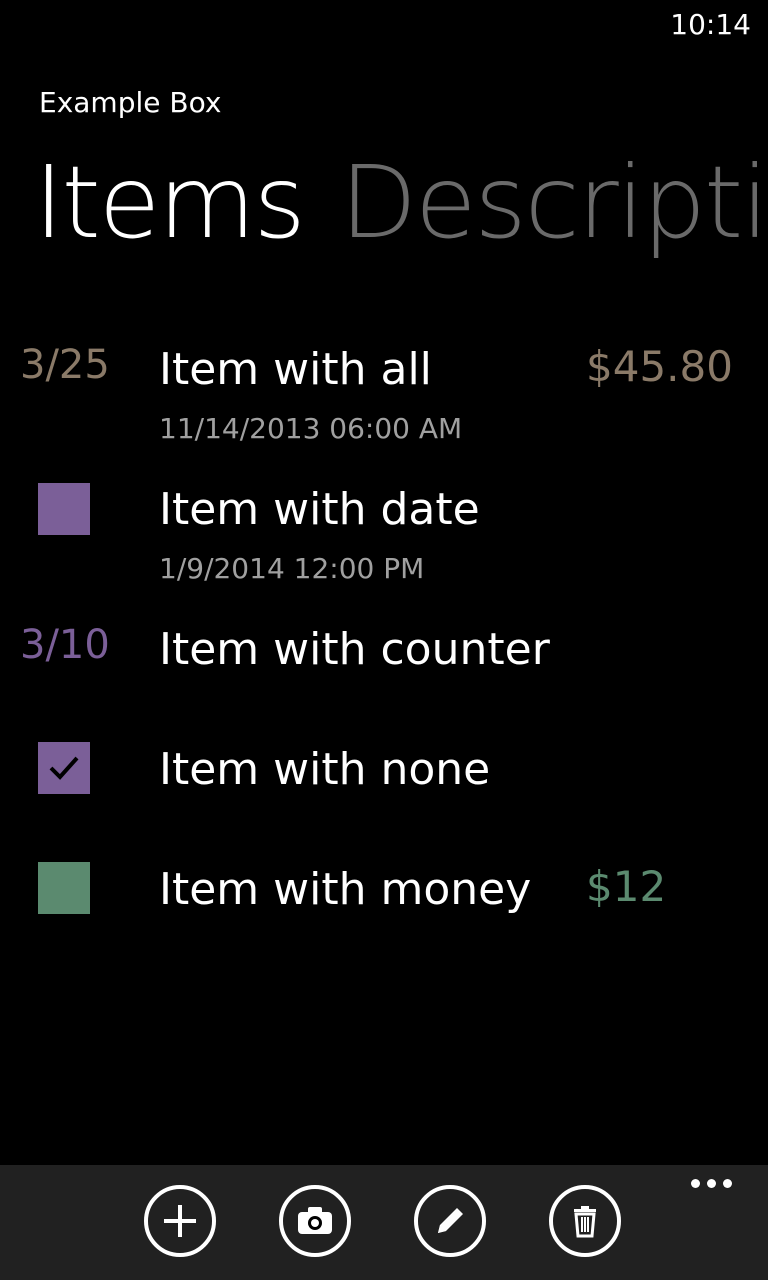 Image resolution: width=768 pixels, height=1280 pixels. I want to click on item-amount: $12, so click(626, 886).